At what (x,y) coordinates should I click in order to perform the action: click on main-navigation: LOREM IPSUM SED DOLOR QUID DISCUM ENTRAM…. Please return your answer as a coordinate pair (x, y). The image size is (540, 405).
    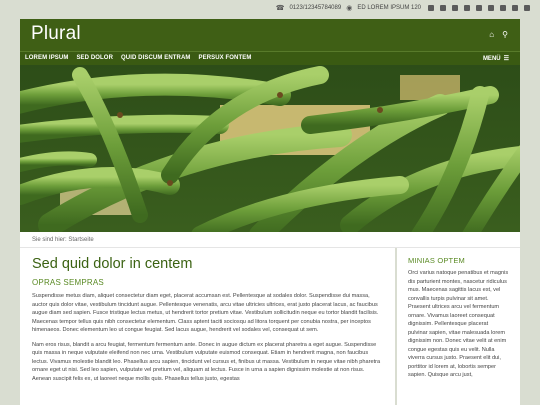
    Looking at the image, I should click on (270, 58).